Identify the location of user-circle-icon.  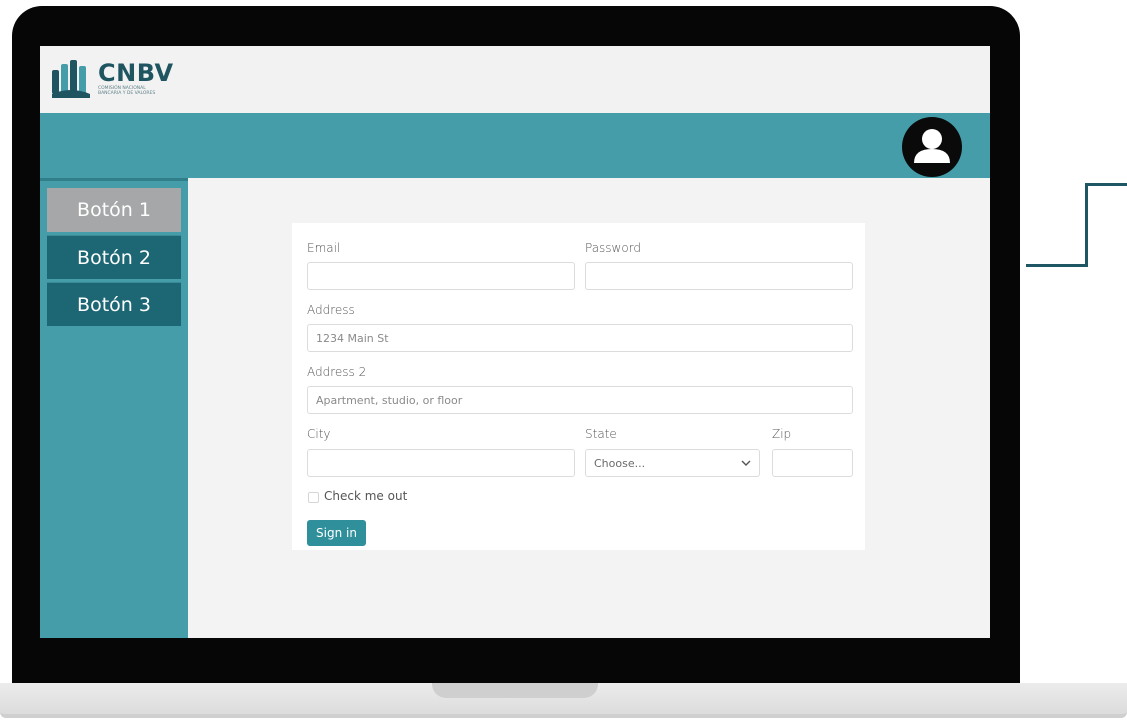
(932, 147).